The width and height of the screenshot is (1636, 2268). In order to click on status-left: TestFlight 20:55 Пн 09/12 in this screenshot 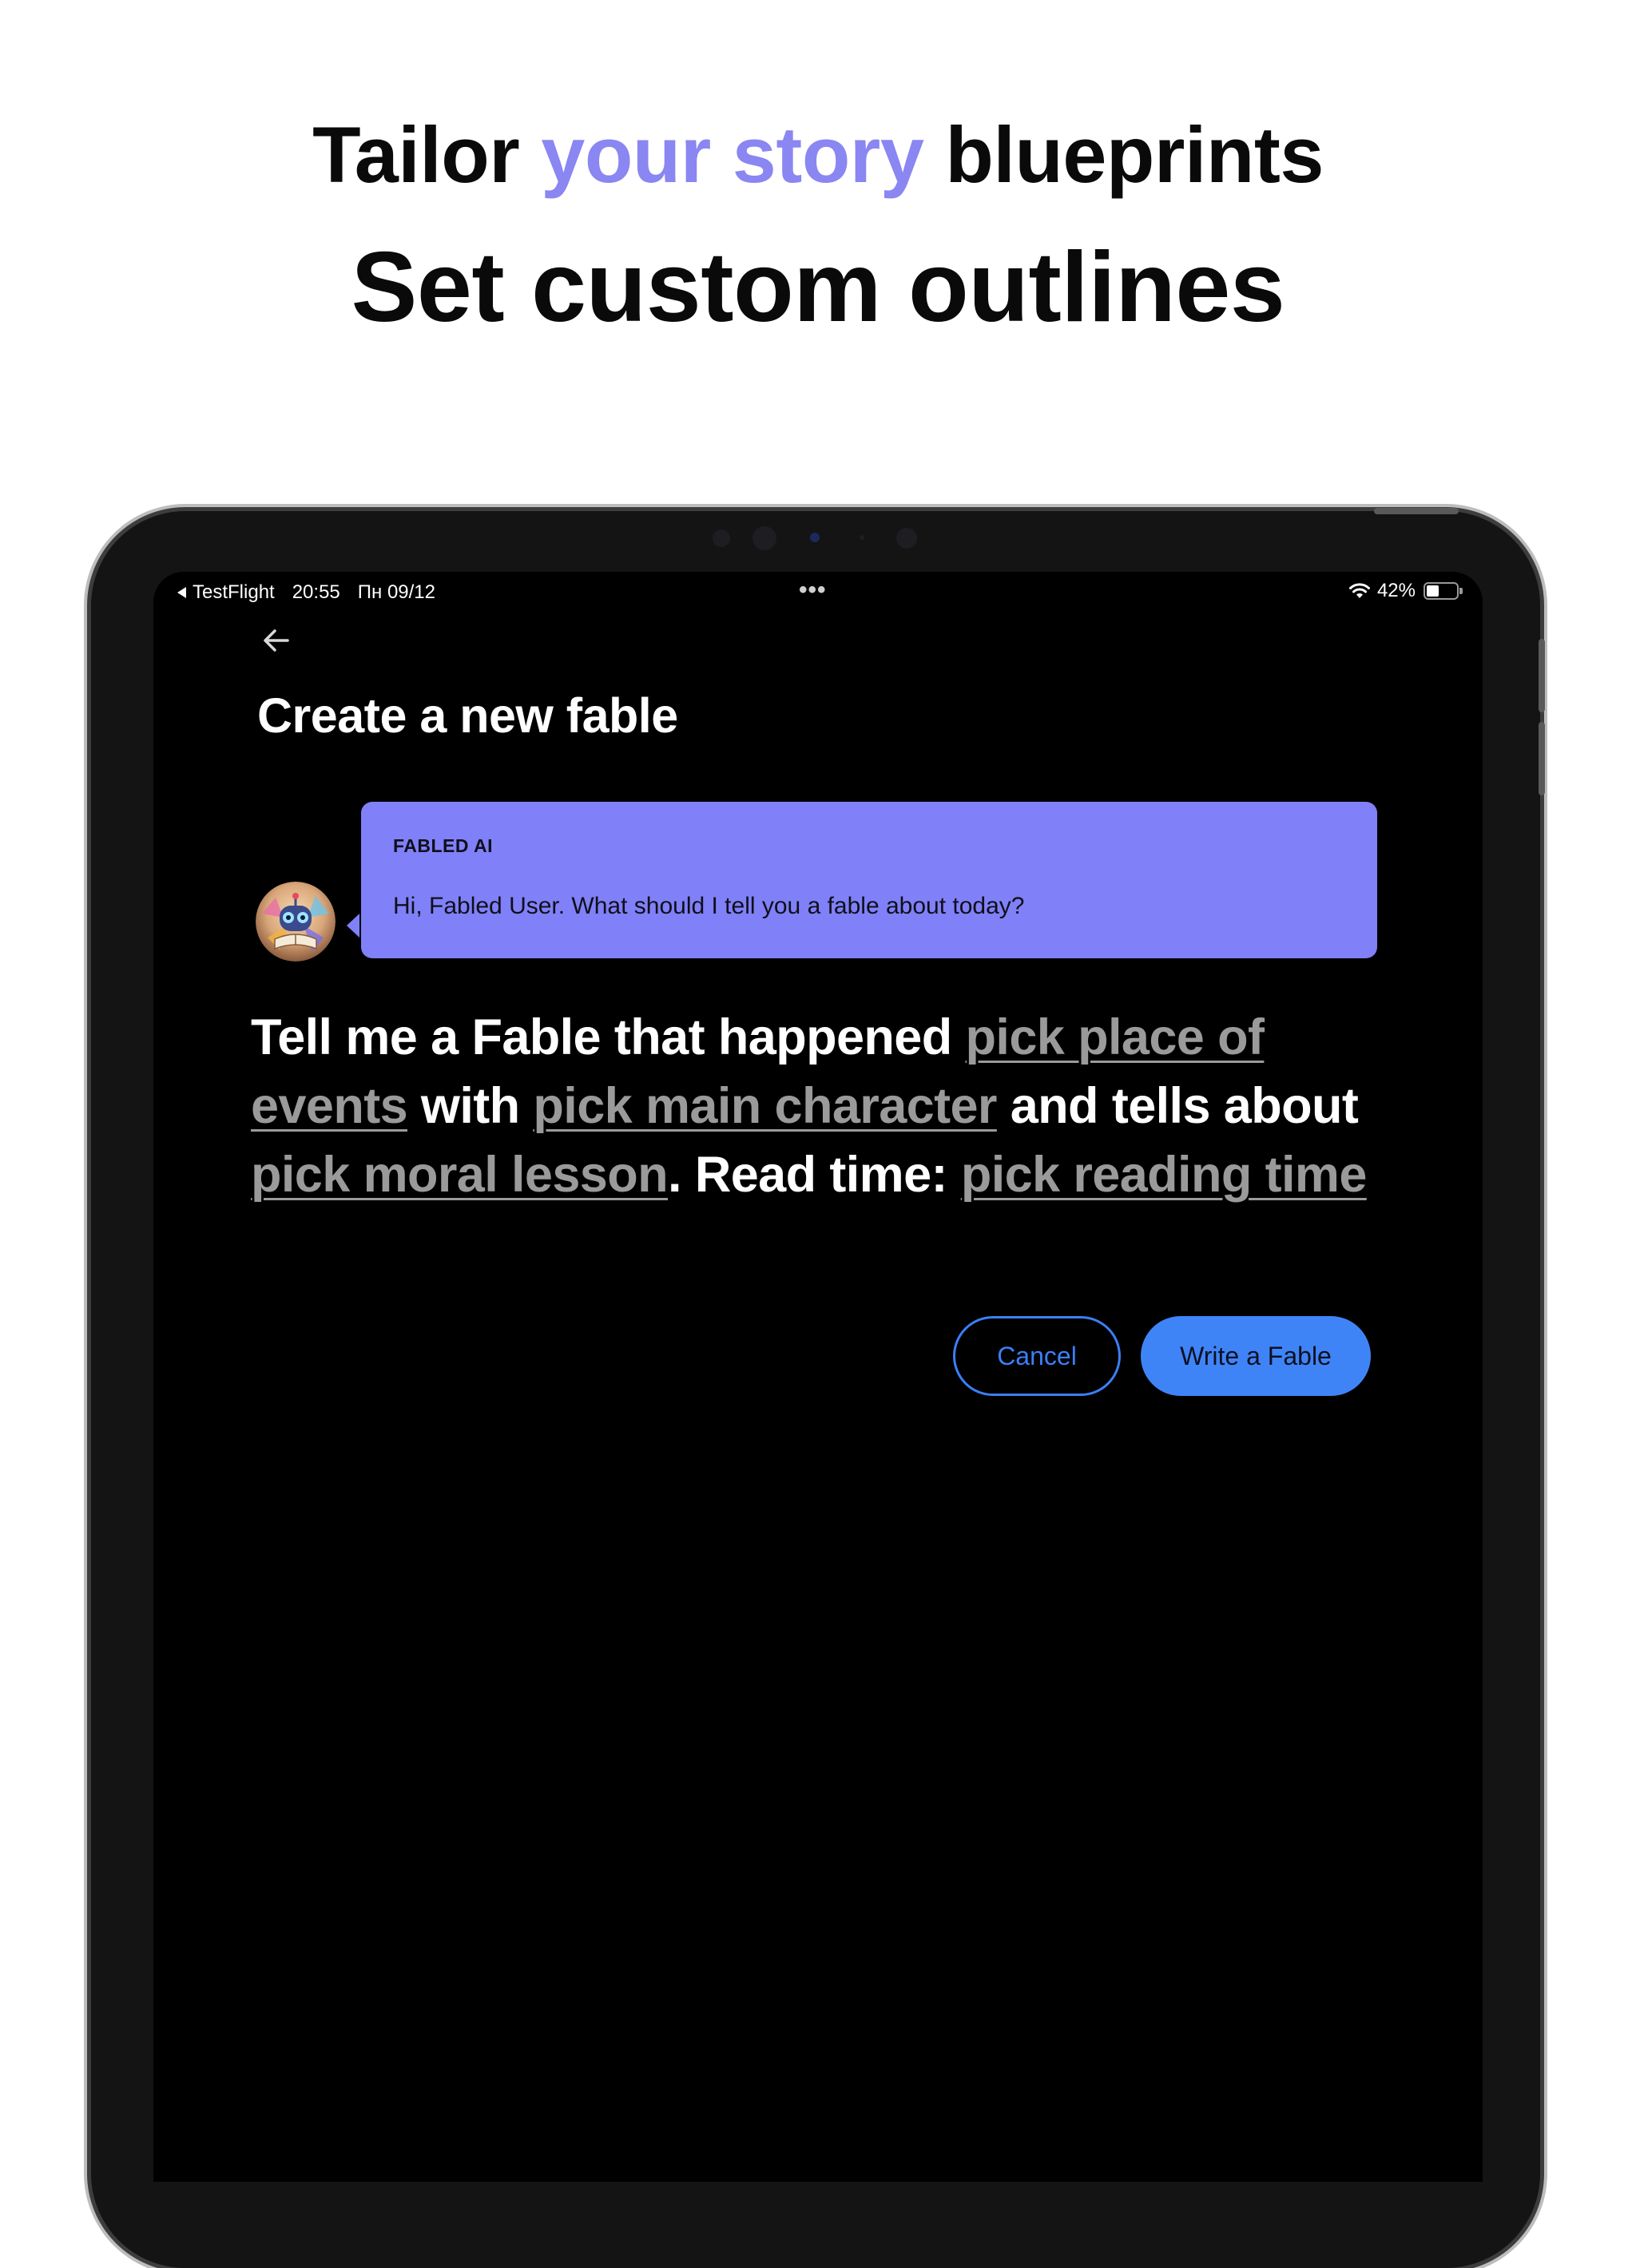, I will do `click(306, 592)`.